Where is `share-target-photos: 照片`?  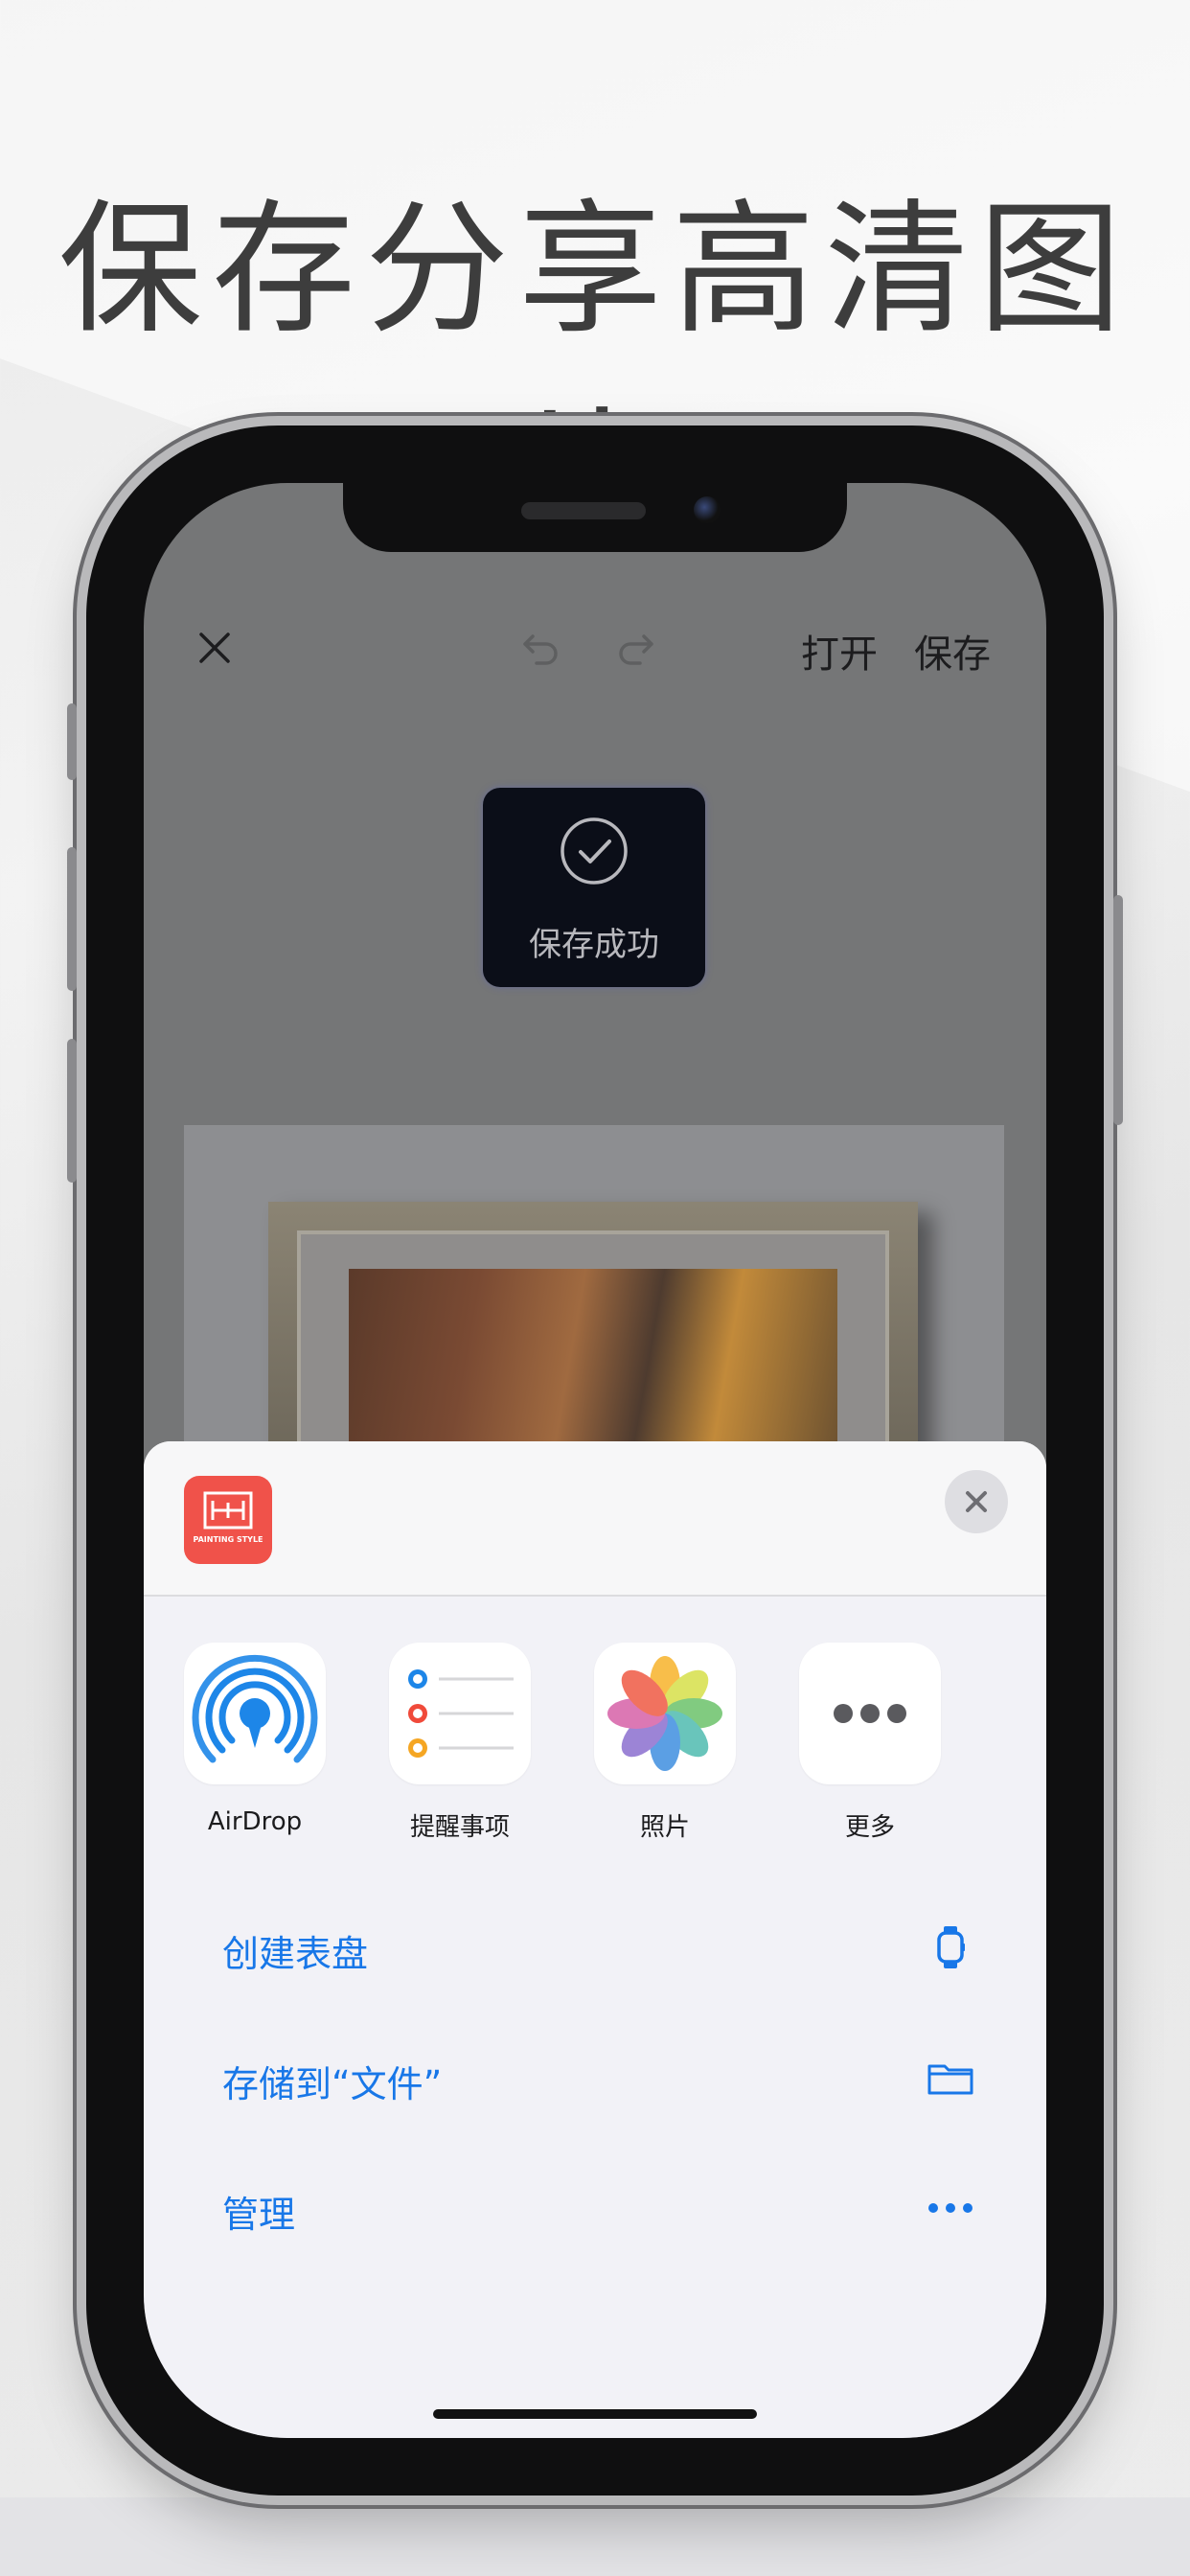 share-target-photos: 照片 is located at coordinates (665, 1743).